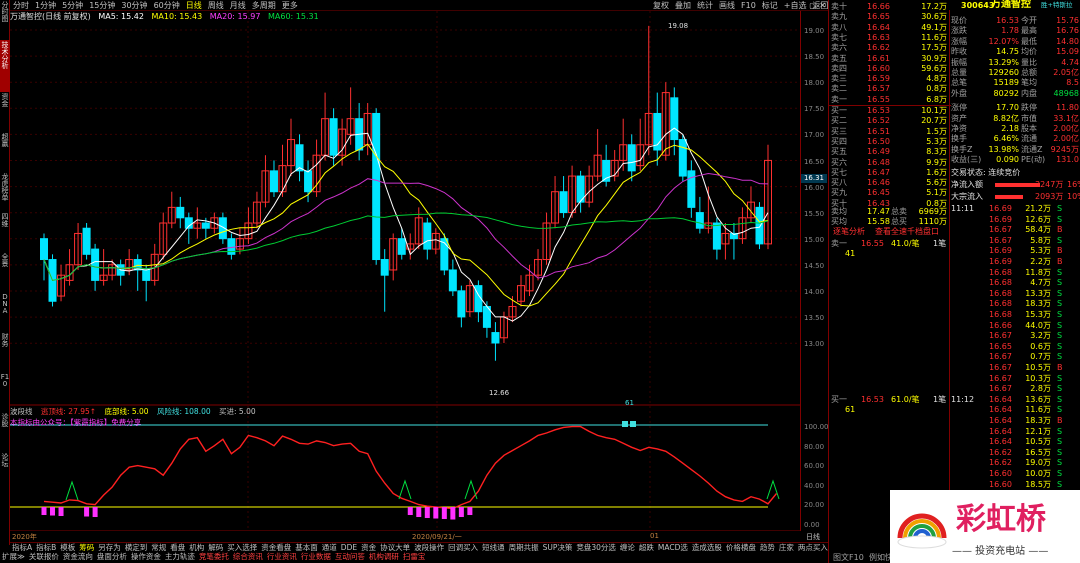 Image resolution: width=1080 pixels, height=563 pixels. I want to click on ext-tab-2: 资金流向, so click(78, 557).